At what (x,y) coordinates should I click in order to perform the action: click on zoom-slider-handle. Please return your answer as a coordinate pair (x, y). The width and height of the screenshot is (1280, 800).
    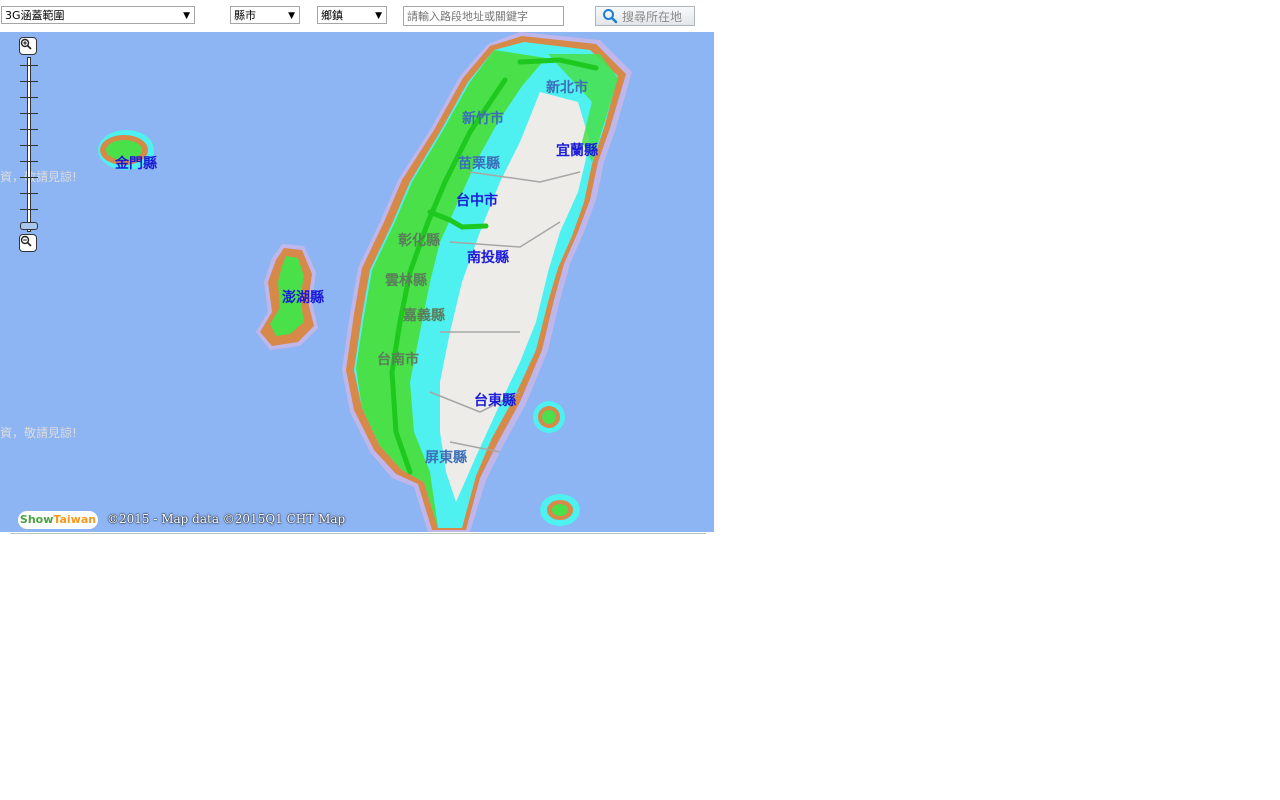
    Looking at the image, I should click on (29, 226).